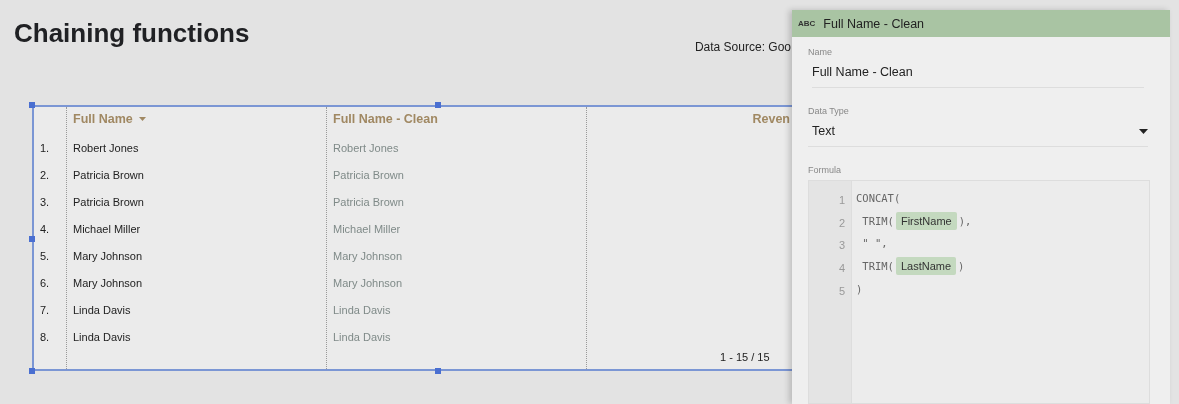 Image resolution: width=1179 pixels, height=404 pixels. What do you see at coordinates (841, 246) in the screenshot?
I see `line-number: 3` at bounding box center [841, 246].